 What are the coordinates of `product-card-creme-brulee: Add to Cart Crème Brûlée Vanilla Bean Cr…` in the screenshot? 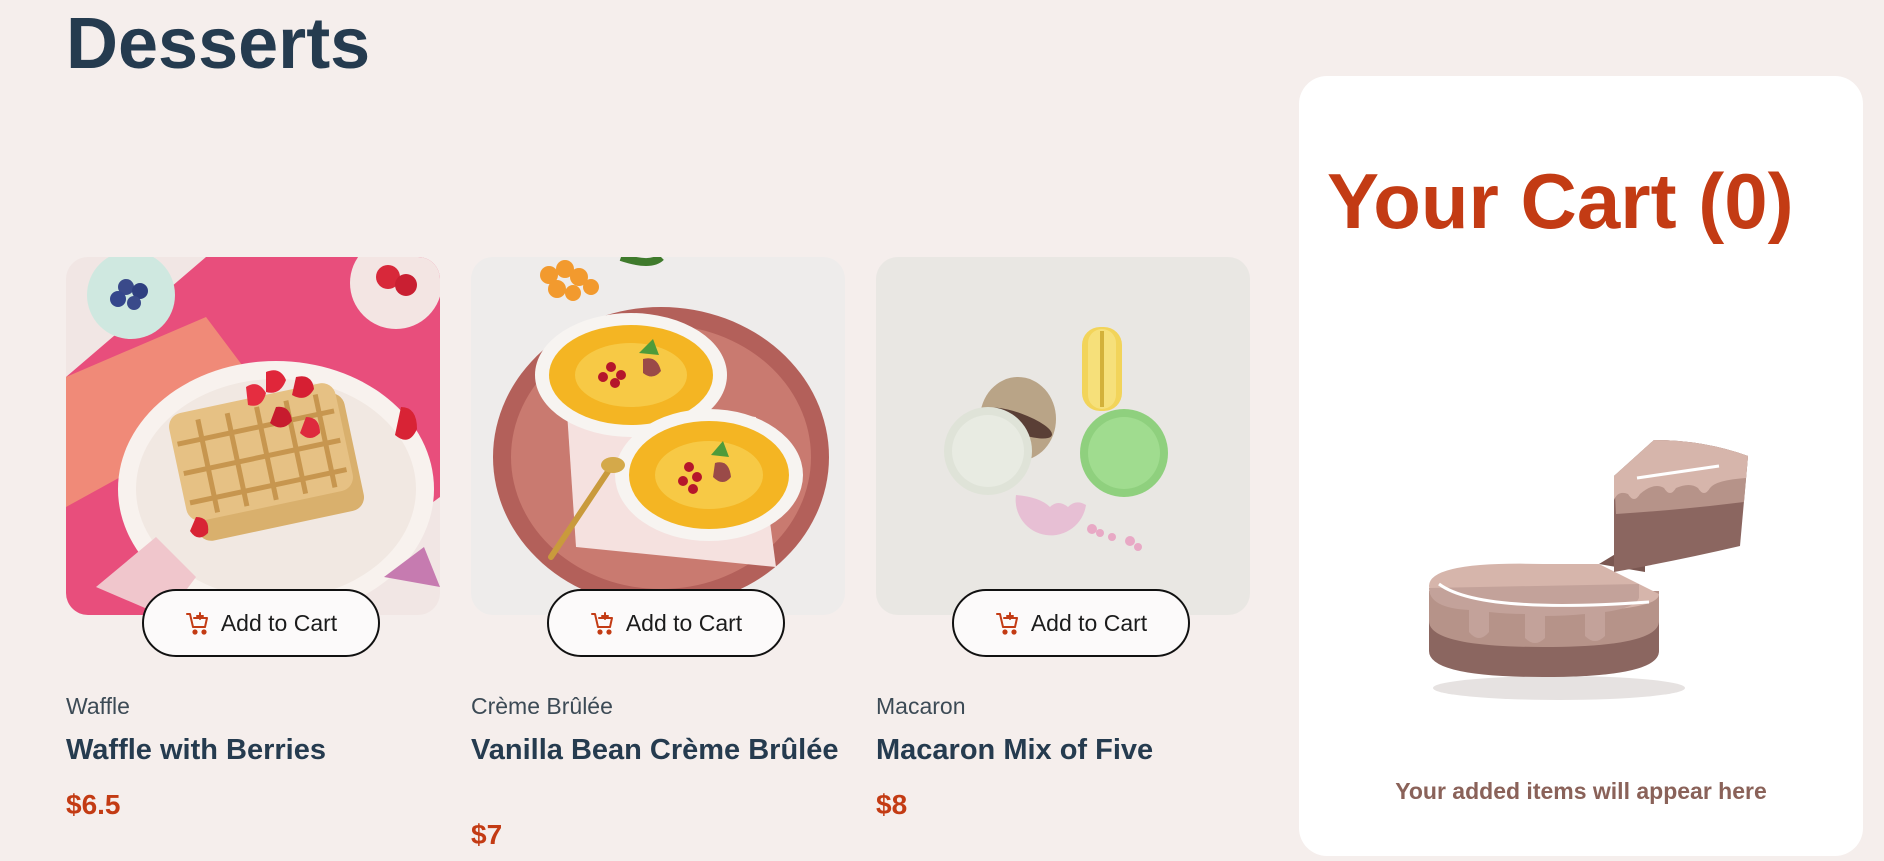 It's located at (658, 553).